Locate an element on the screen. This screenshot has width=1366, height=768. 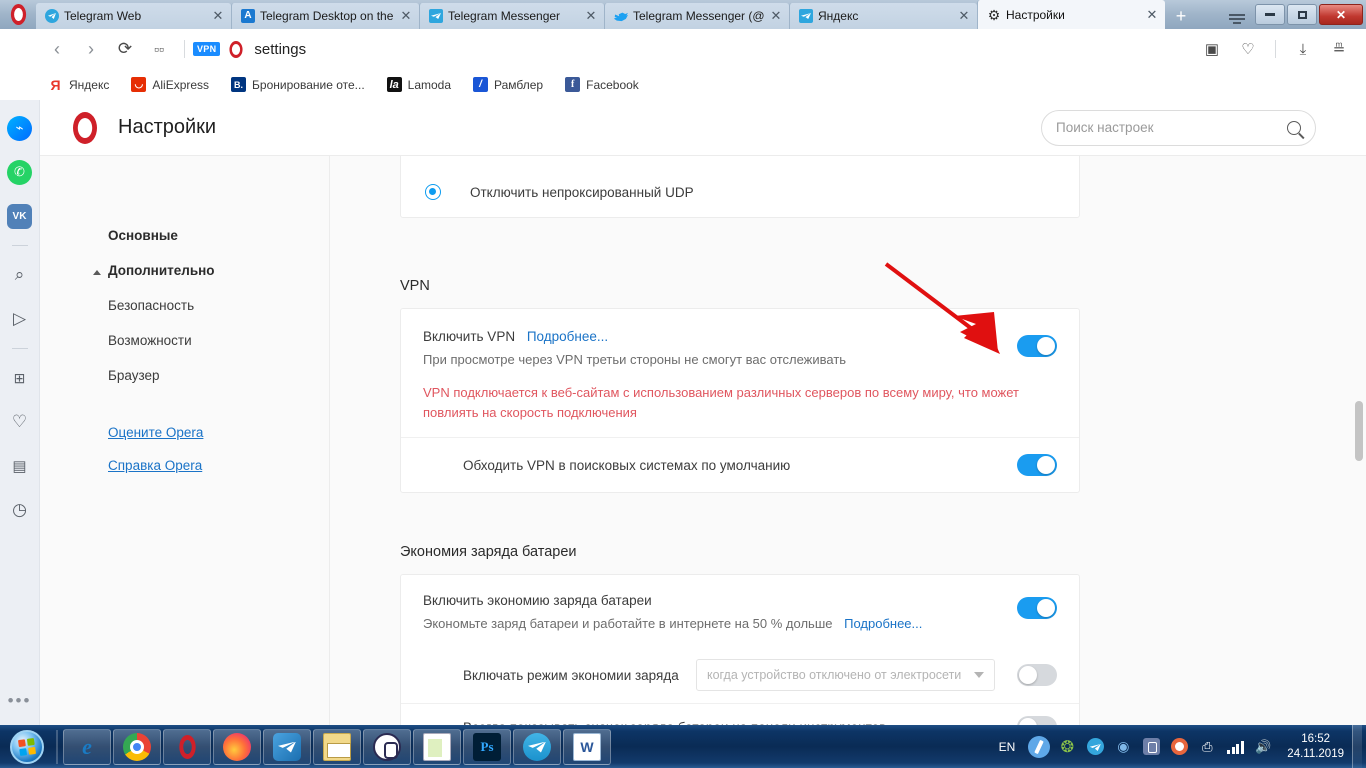
taskbar-internet-explorer: e is located at coordinates (87, 746).